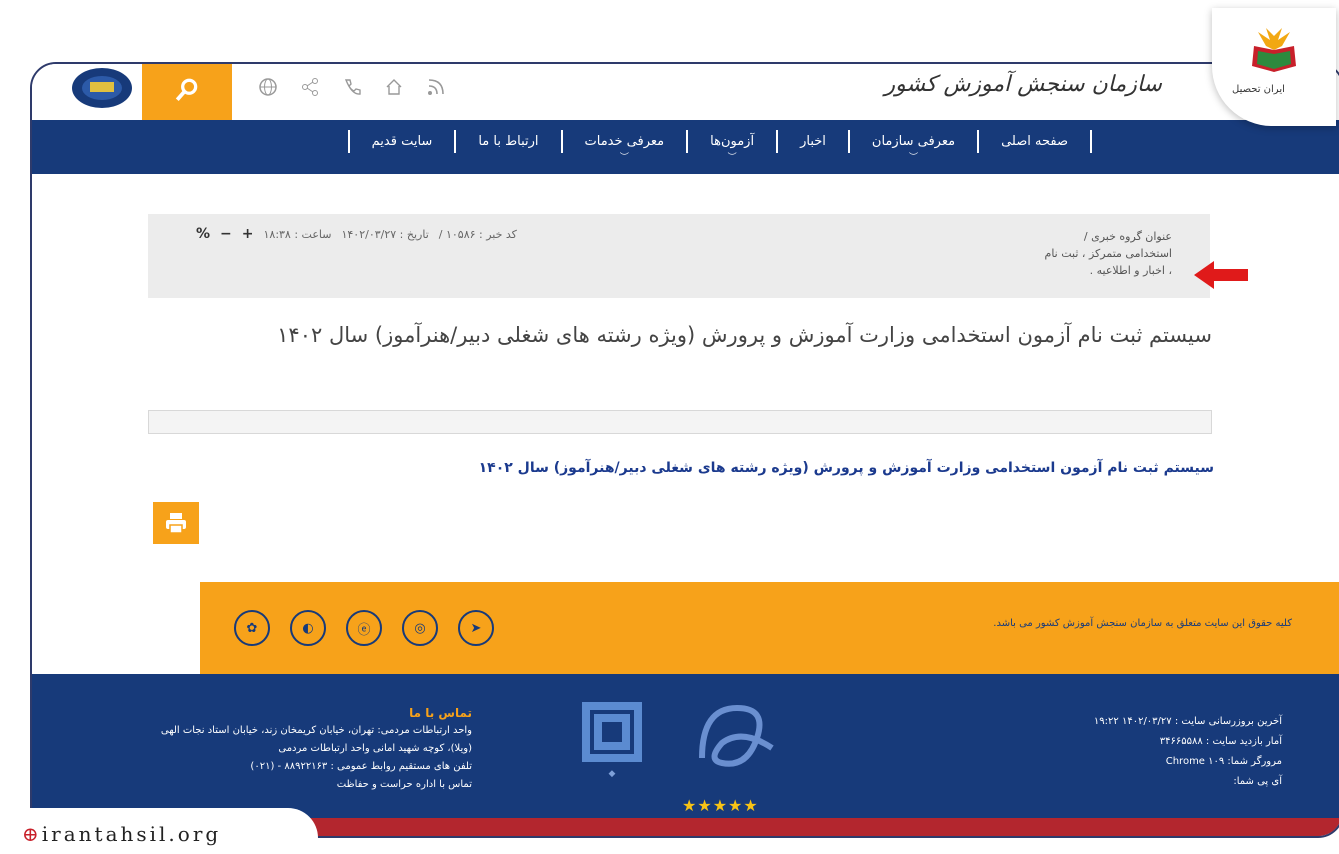 The image size is (1339, 854). Describe the element at coordinates (1221, 275) in the screenshot. I see `arrow-left-icon` at that location.